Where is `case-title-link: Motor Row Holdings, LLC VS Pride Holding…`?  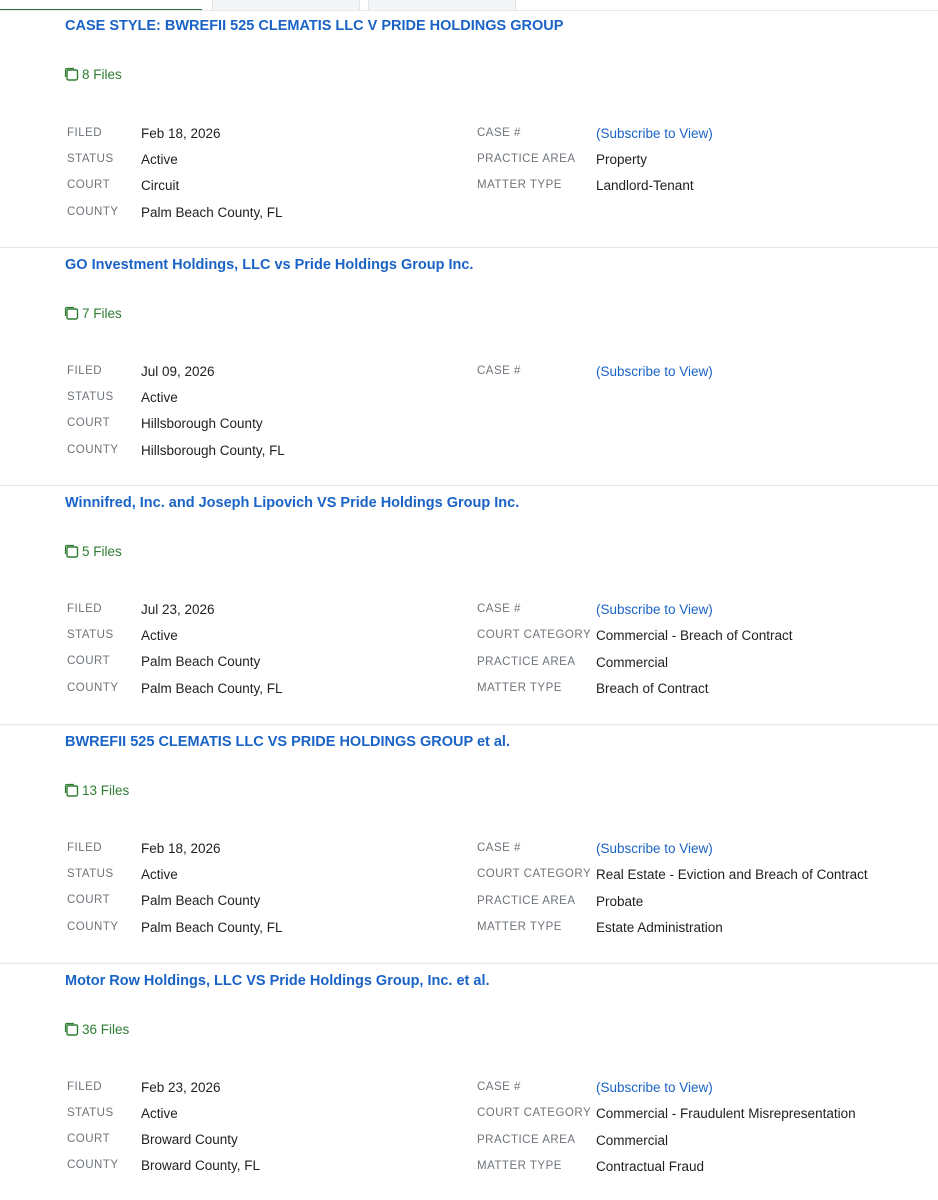
case-title-link: Motor Row Holdings, LLC VS Pride Holding… is located at coordinates (277, 981).